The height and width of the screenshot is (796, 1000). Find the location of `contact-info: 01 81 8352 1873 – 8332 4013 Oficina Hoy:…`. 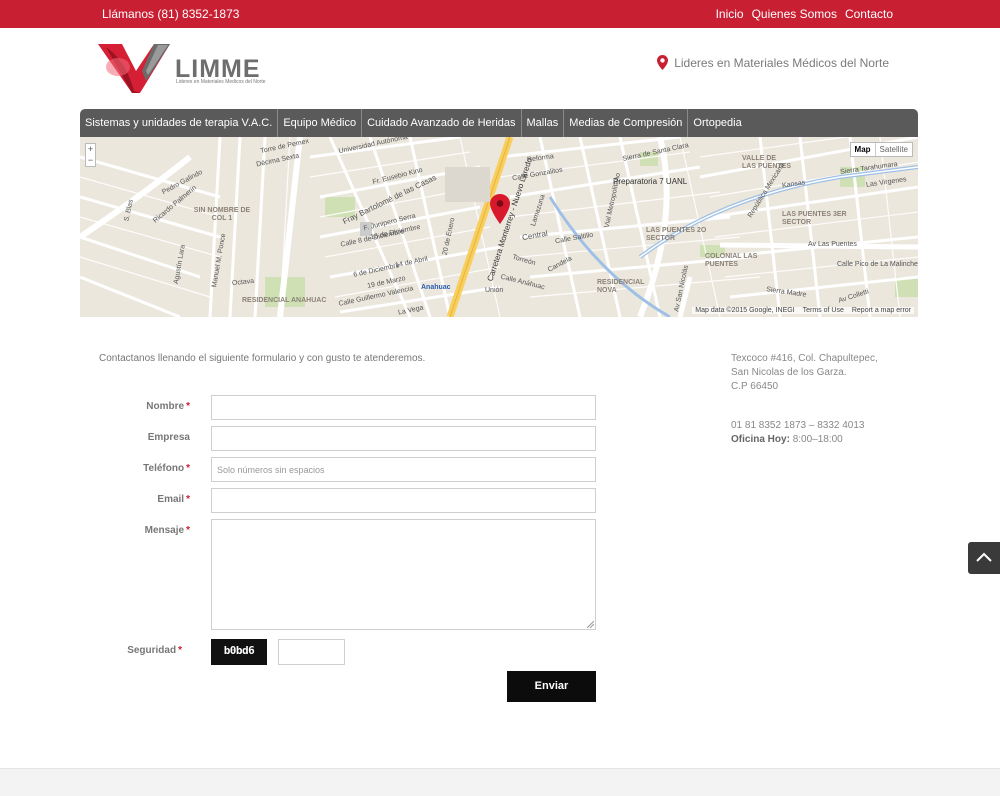

contact-info: 01 81 8352 1873 – 8332 4013 Oficina Hoy:… is located at coordinates (797, 433).